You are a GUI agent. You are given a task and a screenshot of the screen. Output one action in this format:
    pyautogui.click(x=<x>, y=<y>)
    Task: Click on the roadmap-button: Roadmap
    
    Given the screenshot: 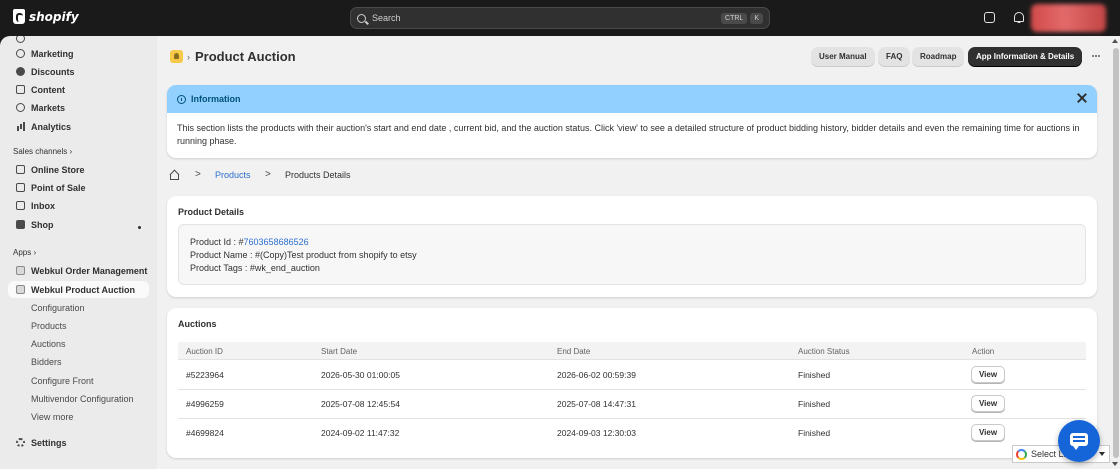 What is the action you would take?
    pyautogui.click(x=938, y=56)
    